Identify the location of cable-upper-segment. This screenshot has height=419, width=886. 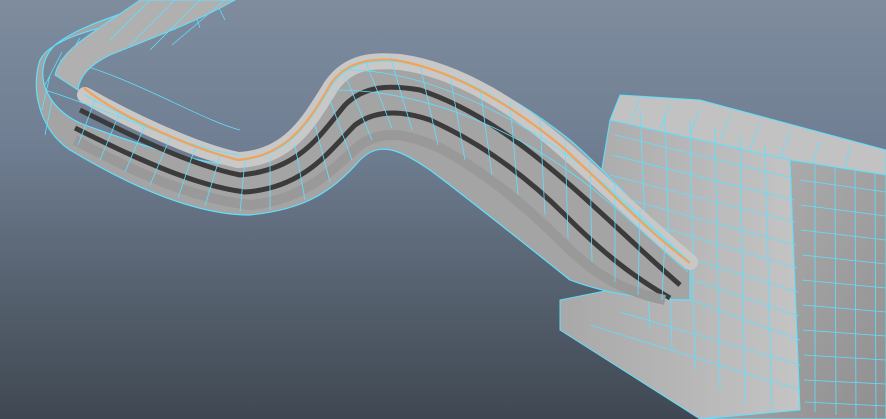
(145, 45).